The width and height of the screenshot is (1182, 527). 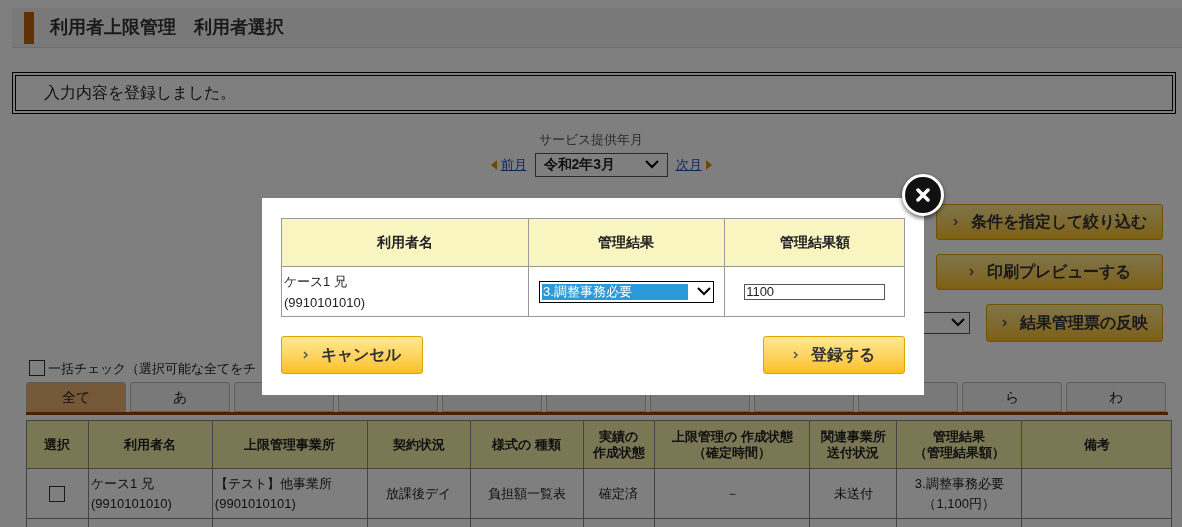 What do you see at coordinates (732, 452) in the screenshot?
I see `header-text: （確定時間）` at bounding box center [732, 452].